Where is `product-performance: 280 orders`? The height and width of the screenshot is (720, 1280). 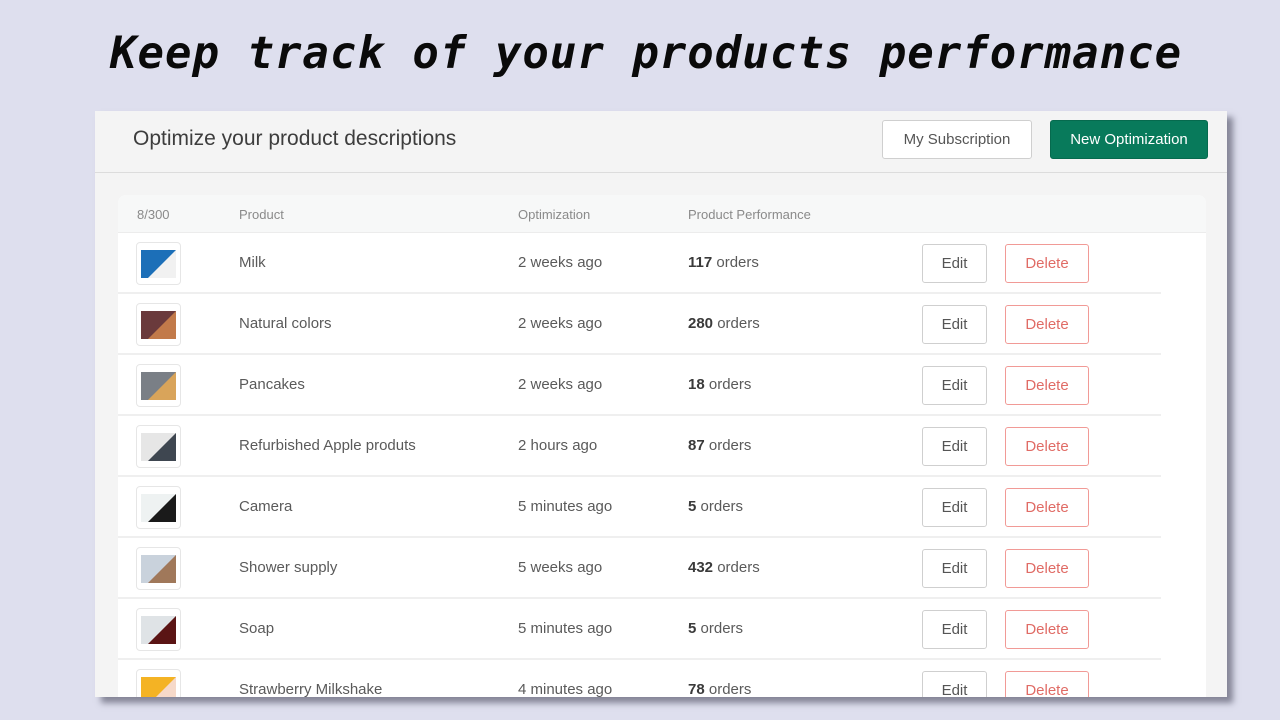
product-performance: 280 orders is located at coordinates (724, 323).